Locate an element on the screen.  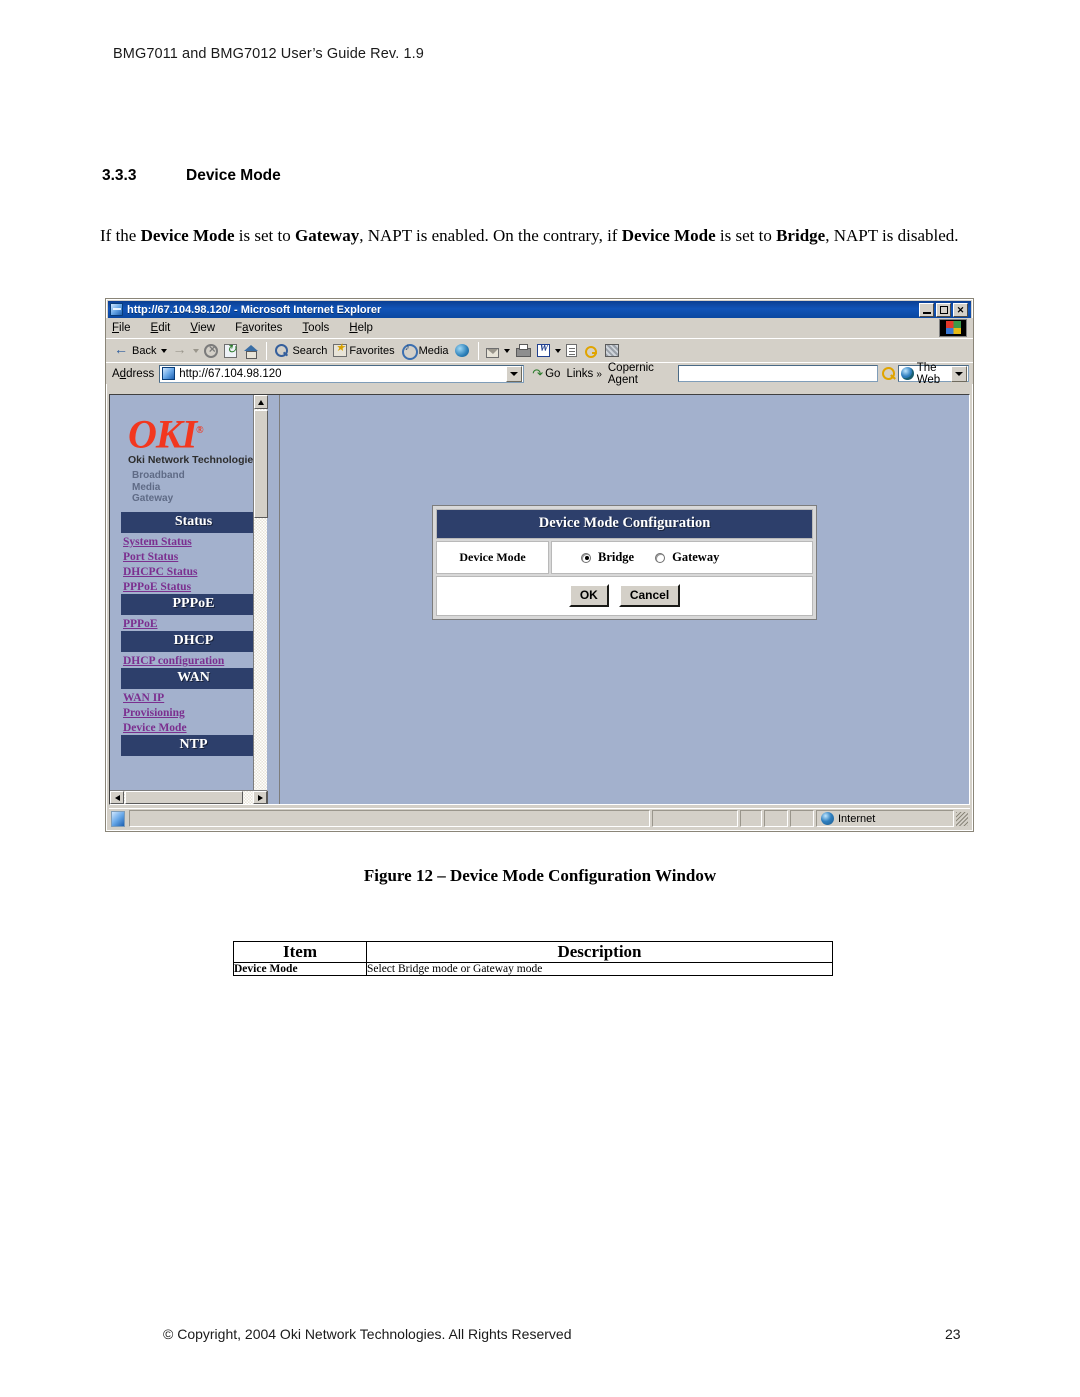
edit-page-button is located at coordinates (571, 350).